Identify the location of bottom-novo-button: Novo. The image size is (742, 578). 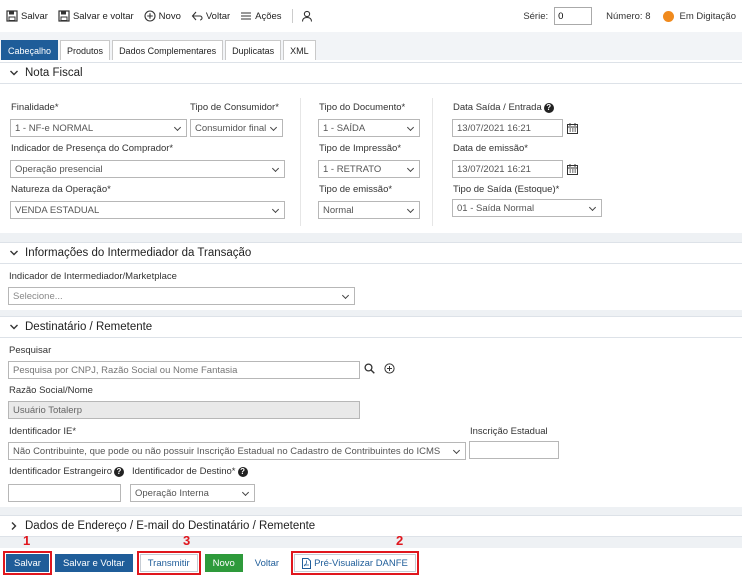
(223, 563).